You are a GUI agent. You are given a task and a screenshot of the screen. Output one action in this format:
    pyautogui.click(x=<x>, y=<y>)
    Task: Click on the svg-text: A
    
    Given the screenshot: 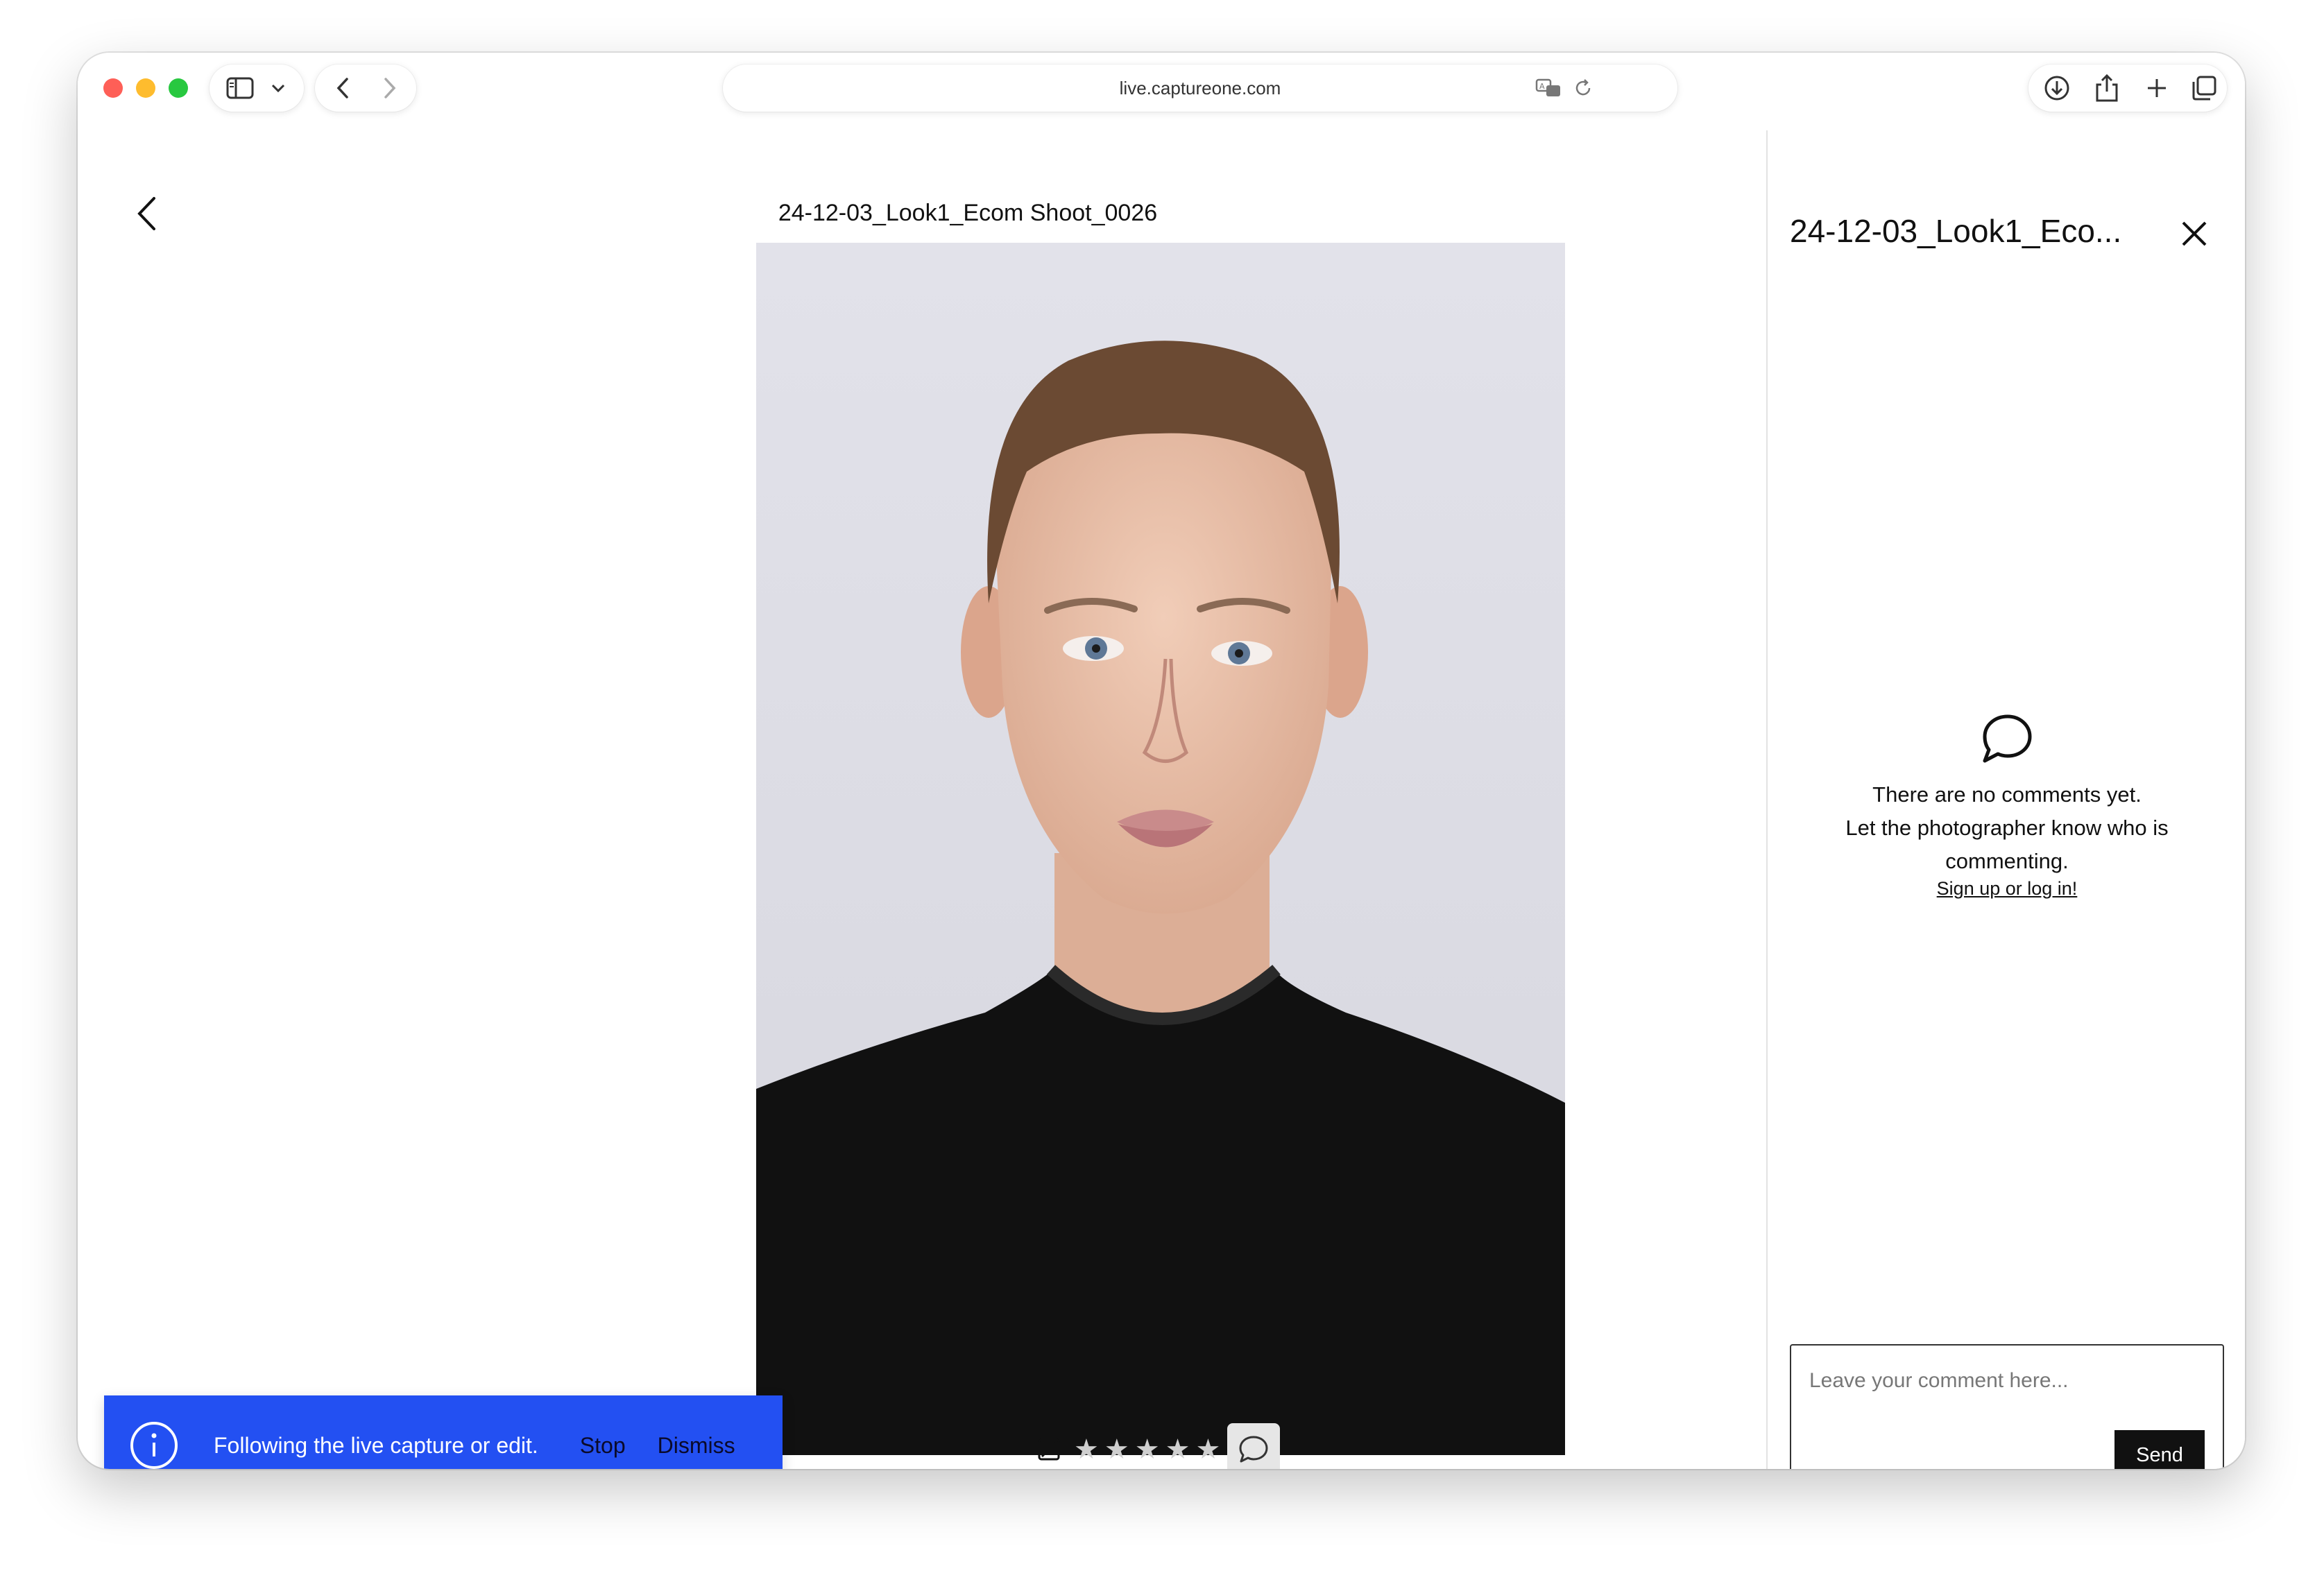 What is the action you would take?
    pyautogui.click(x=1542, y=86)
    